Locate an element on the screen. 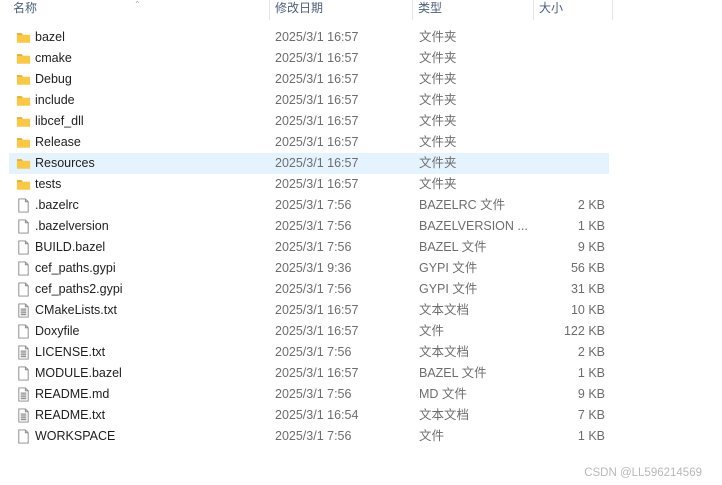 Image resolution: width=722 pixels, height=485 pixels. column-header-bar: 名称 ⌃ 修改日期 类型 大小 is located at coordinates (361, 10).